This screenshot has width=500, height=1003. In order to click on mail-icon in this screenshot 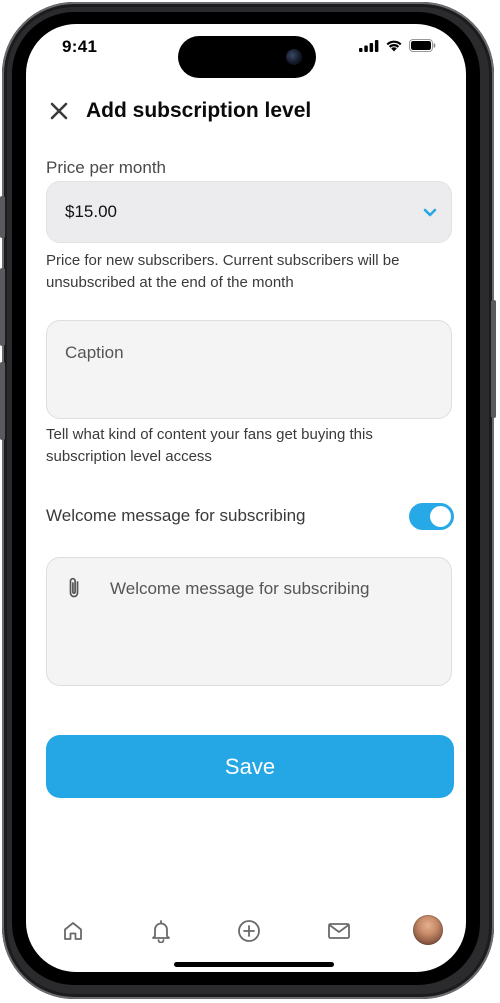, I will do `click(339, 931)`.